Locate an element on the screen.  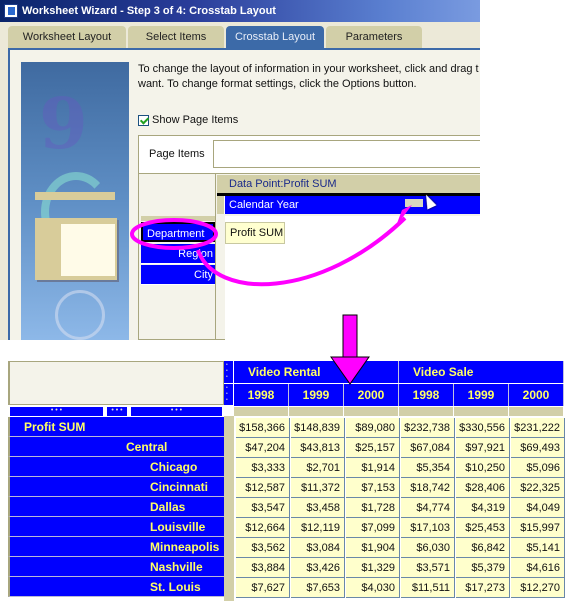
tab-select-items: Select Items is located at coordinates (176, 37).